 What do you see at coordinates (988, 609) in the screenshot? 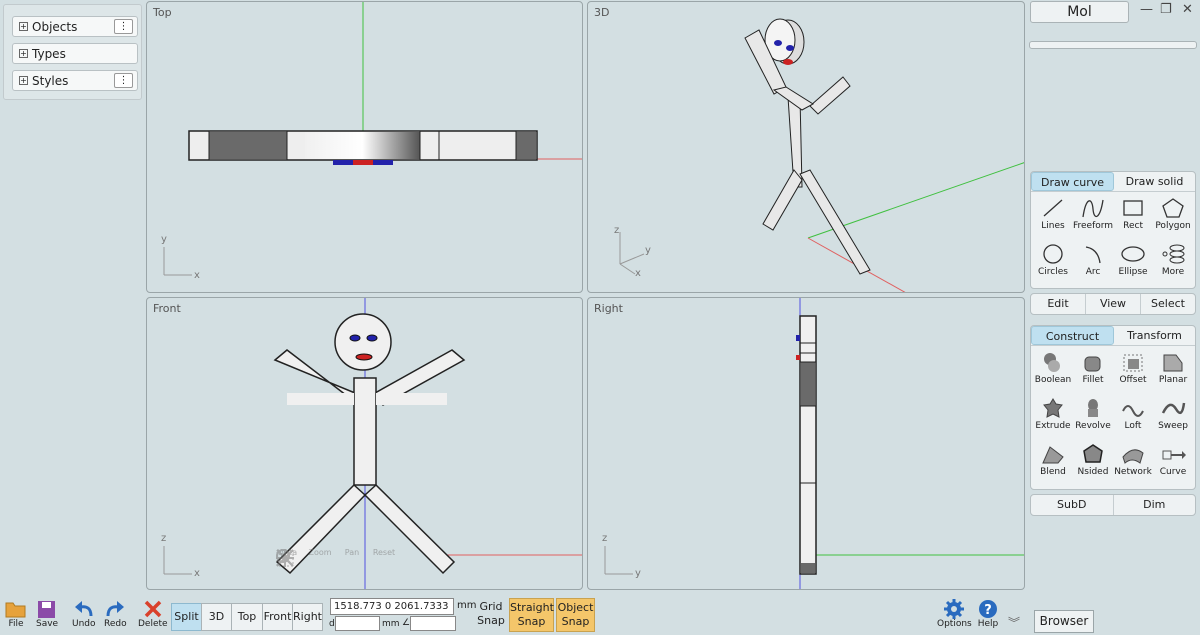
I see `help-icon: ?` at bounding box center [988, 609].